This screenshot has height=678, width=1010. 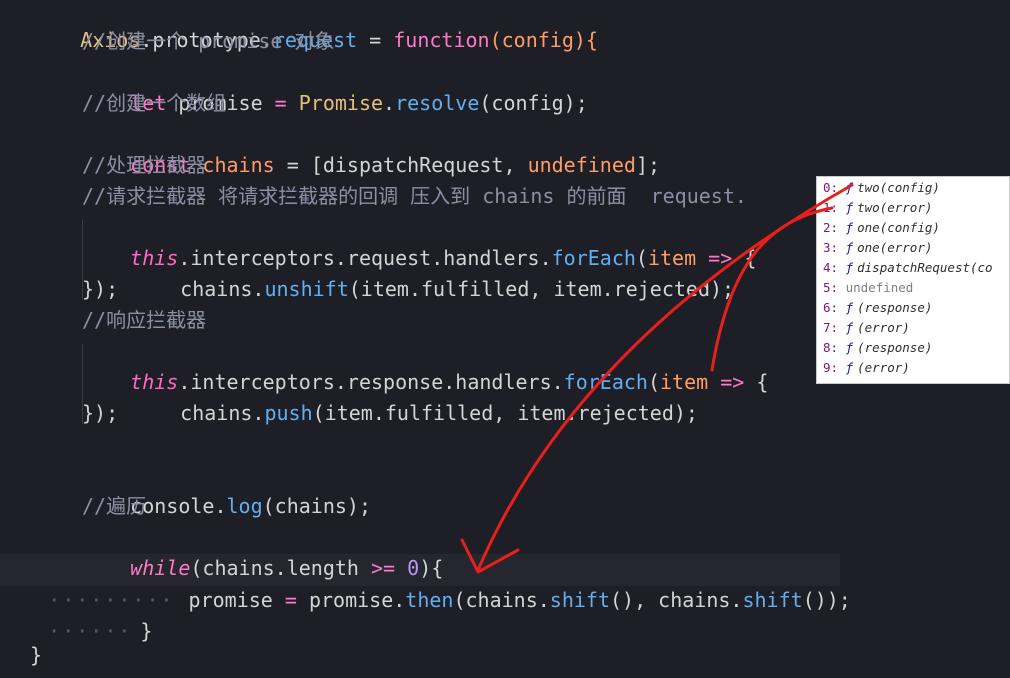 I want to click on code-line: ······}, so click(x=100, y=631).